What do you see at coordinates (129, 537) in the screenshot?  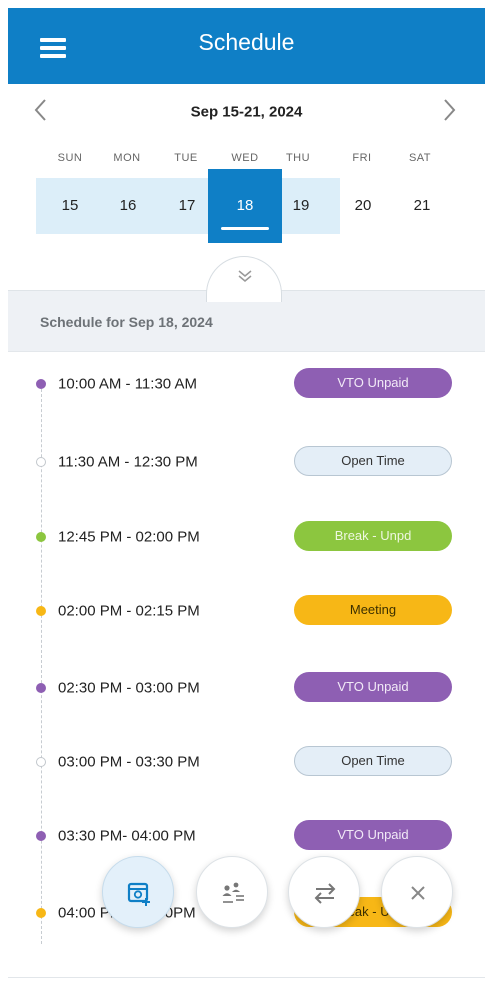 I see `shift-time: 12:45 PM - 02:00 PM` at bounding box center [129, 537].